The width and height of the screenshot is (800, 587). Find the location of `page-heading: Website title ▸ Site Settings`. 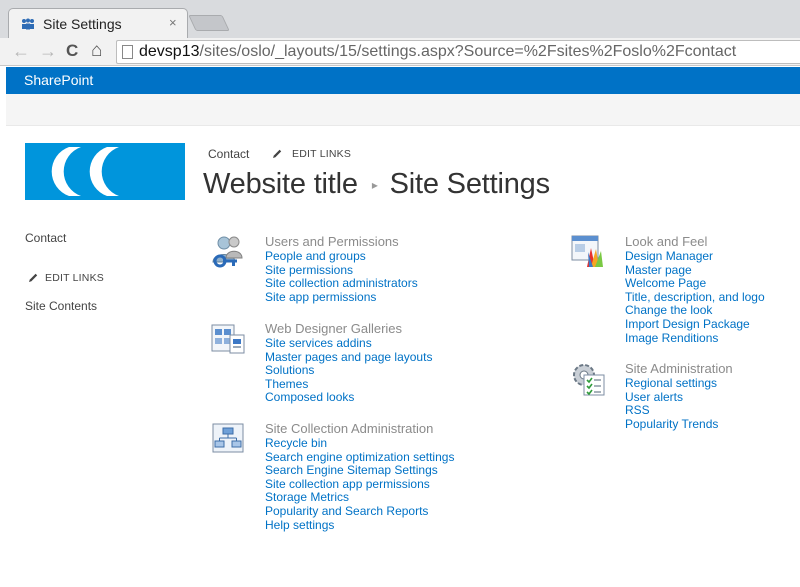

page-heading: Website title ▸ Site Settings is located at coordinates (376, 184).